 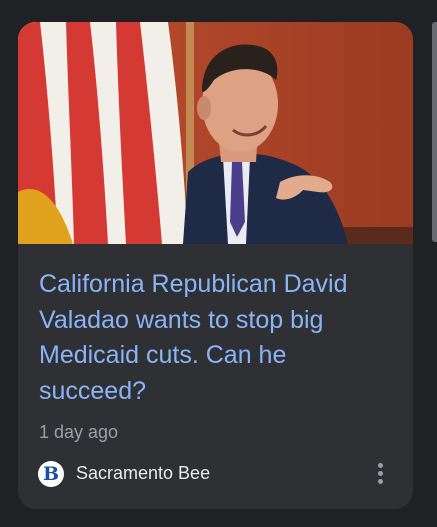 What do you see at coordinates (217, 474) in the screenshot?
I see `source-row: B Sacramento Bee` at bounding box center [217, 474].